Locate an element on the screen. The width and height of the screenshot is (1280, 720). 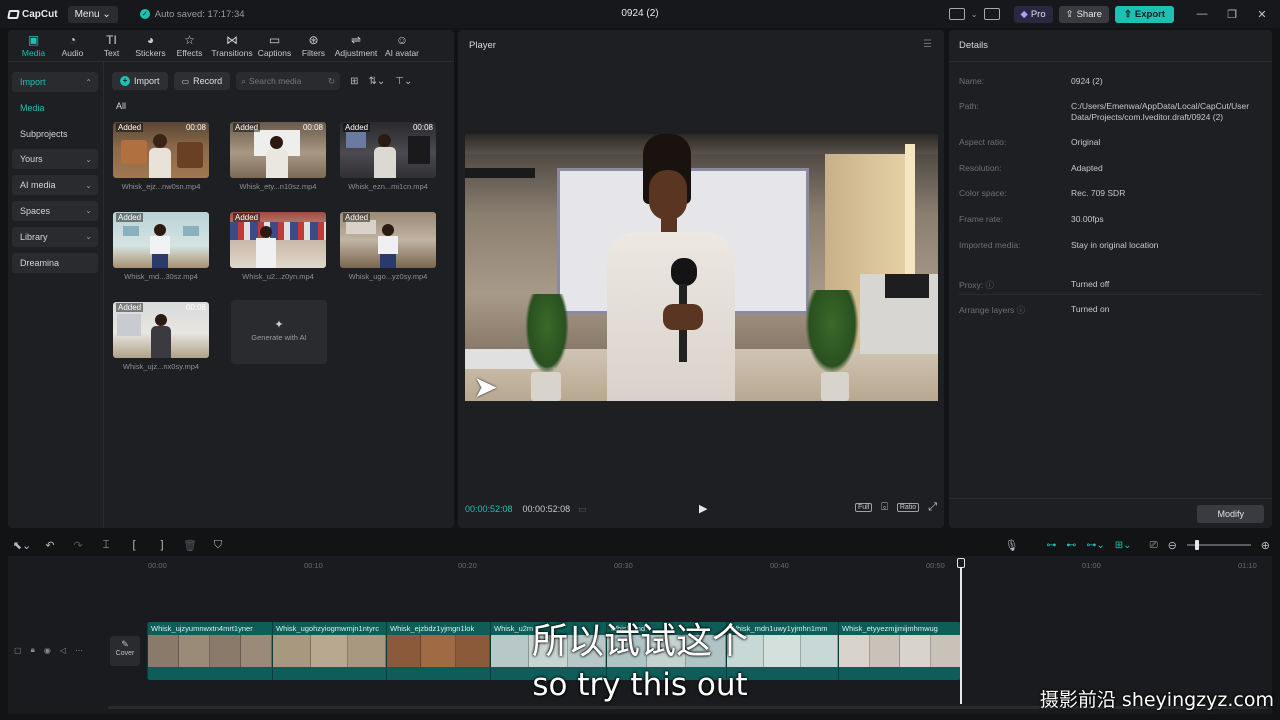
play-button: ▶ is located at coordinates (703, 508).